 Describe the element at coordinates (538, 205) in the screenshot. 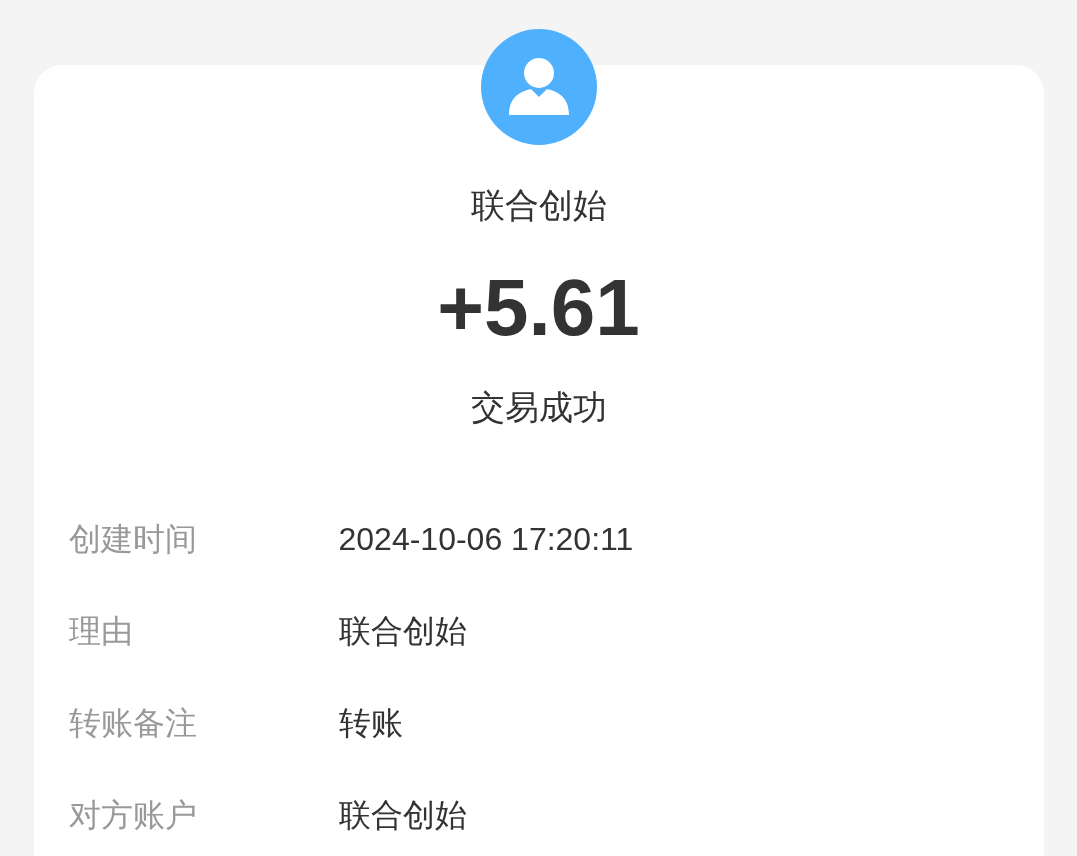

I see `payee-name: 联合创始` at that location.